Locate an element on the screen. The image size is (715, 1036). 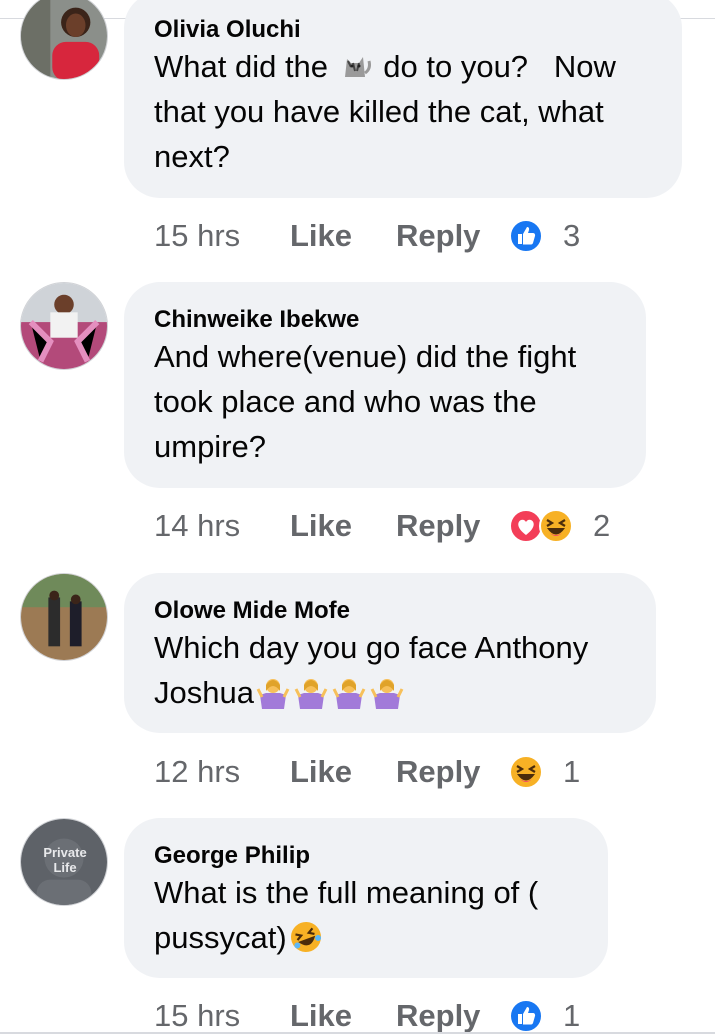
comment-actions: 12 hrs Like Reply 1 is located at coordinates (367, 772).